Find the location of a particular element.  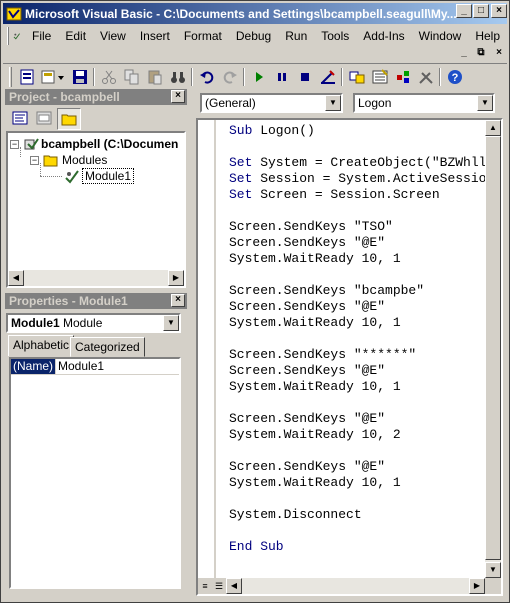

scroll-down-button: ▼ is located at coordinates (493, 570).